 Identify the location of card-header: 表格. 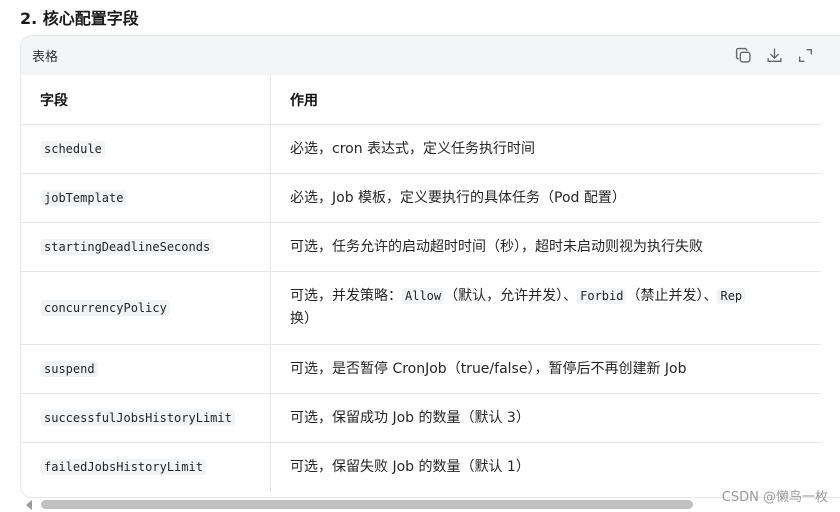
(430, 55).